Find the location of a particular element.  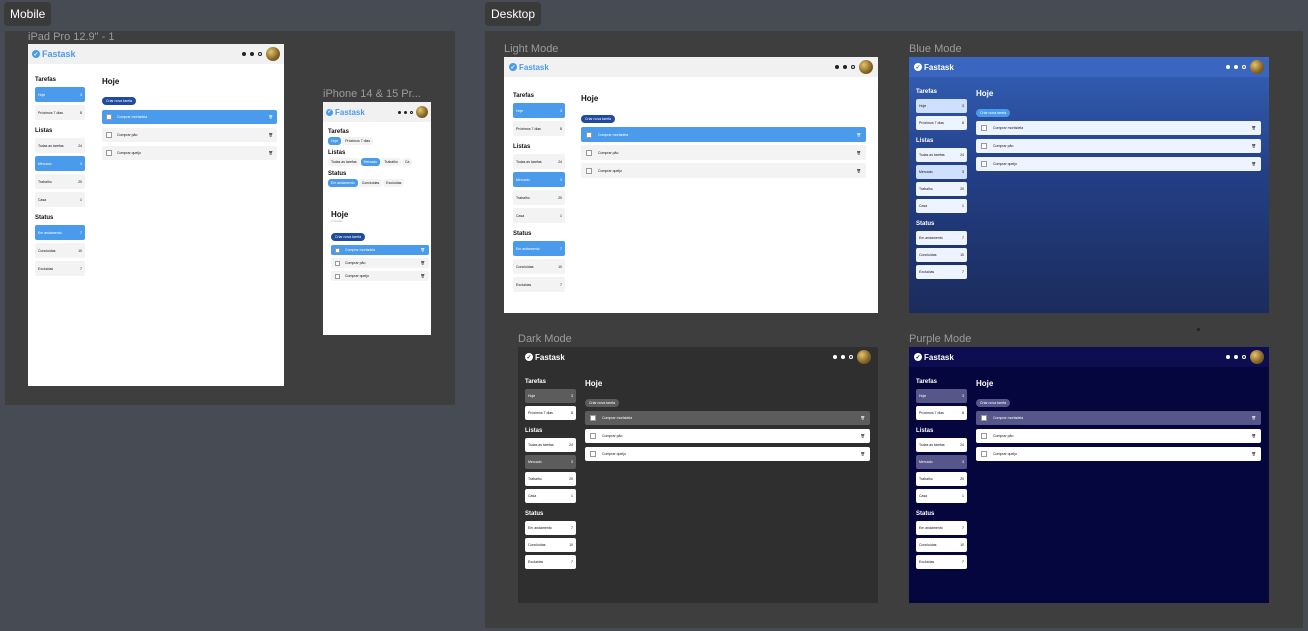

chip-todas: Todas as tarefas is located at coordinates (344, 162).